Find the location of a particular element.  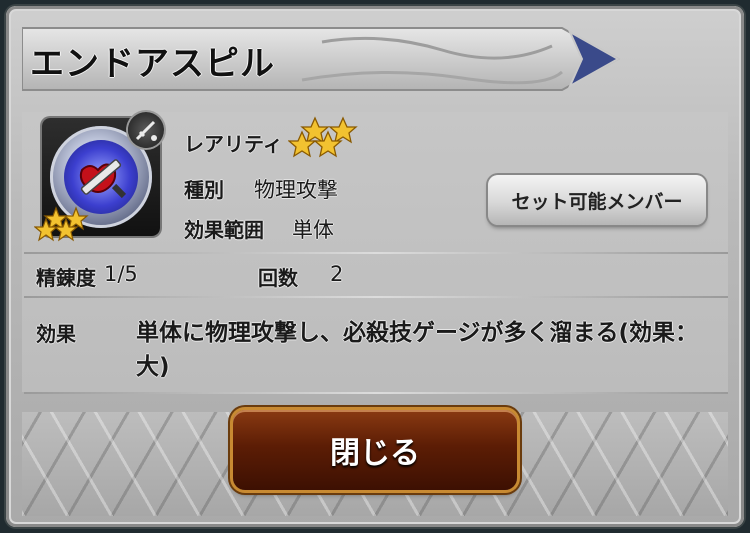

range-label: 効果範囲 is located at coordinates (224, 230).